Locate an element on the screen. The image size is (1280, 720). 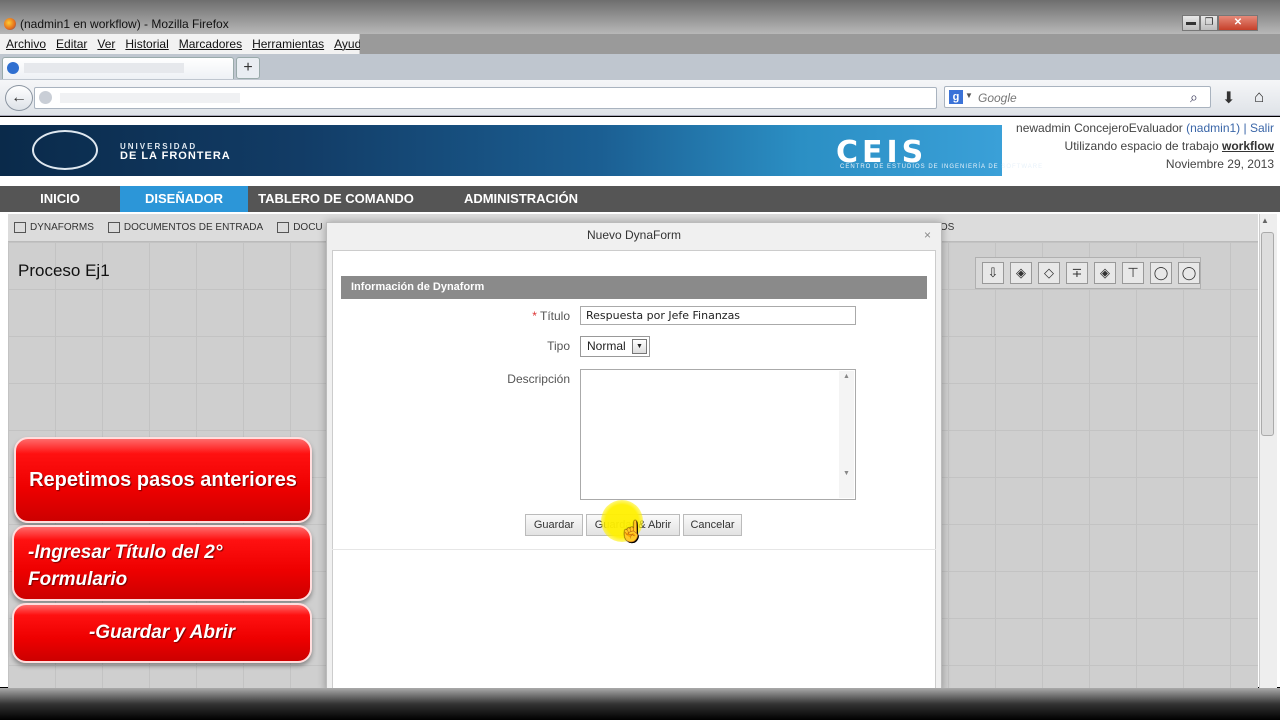
type-label: Tipo is located at coordinates (558, 346).